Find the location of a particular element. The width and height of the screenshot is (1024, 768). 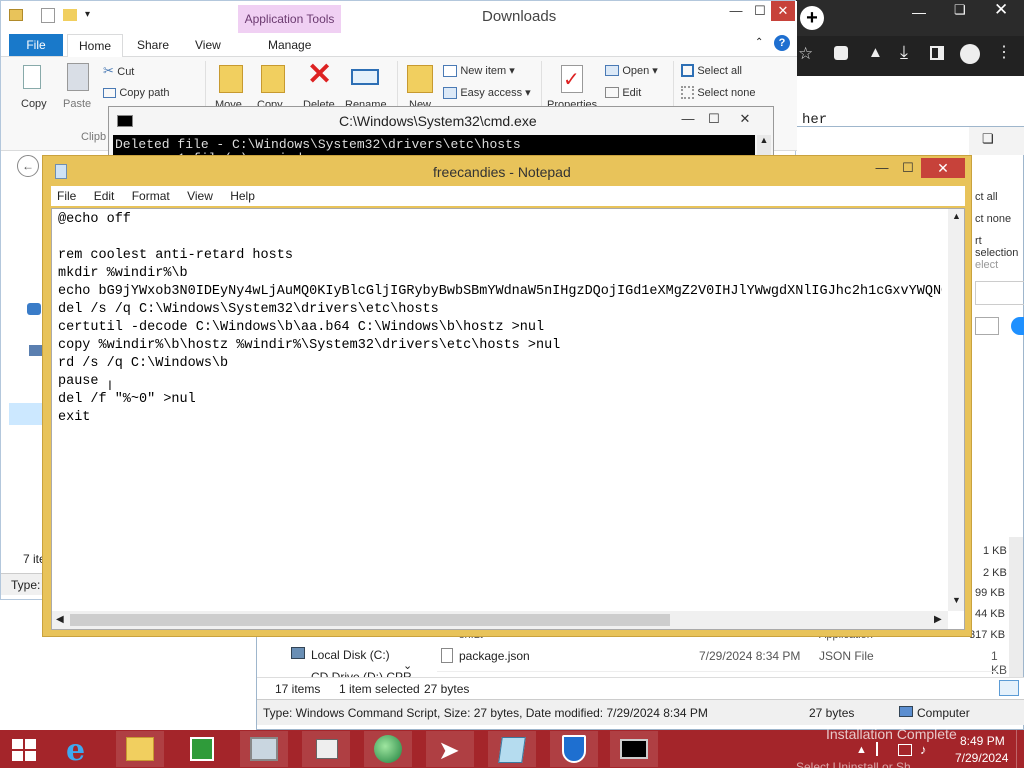

scroll-thumb is located at coordinates (370, 620).